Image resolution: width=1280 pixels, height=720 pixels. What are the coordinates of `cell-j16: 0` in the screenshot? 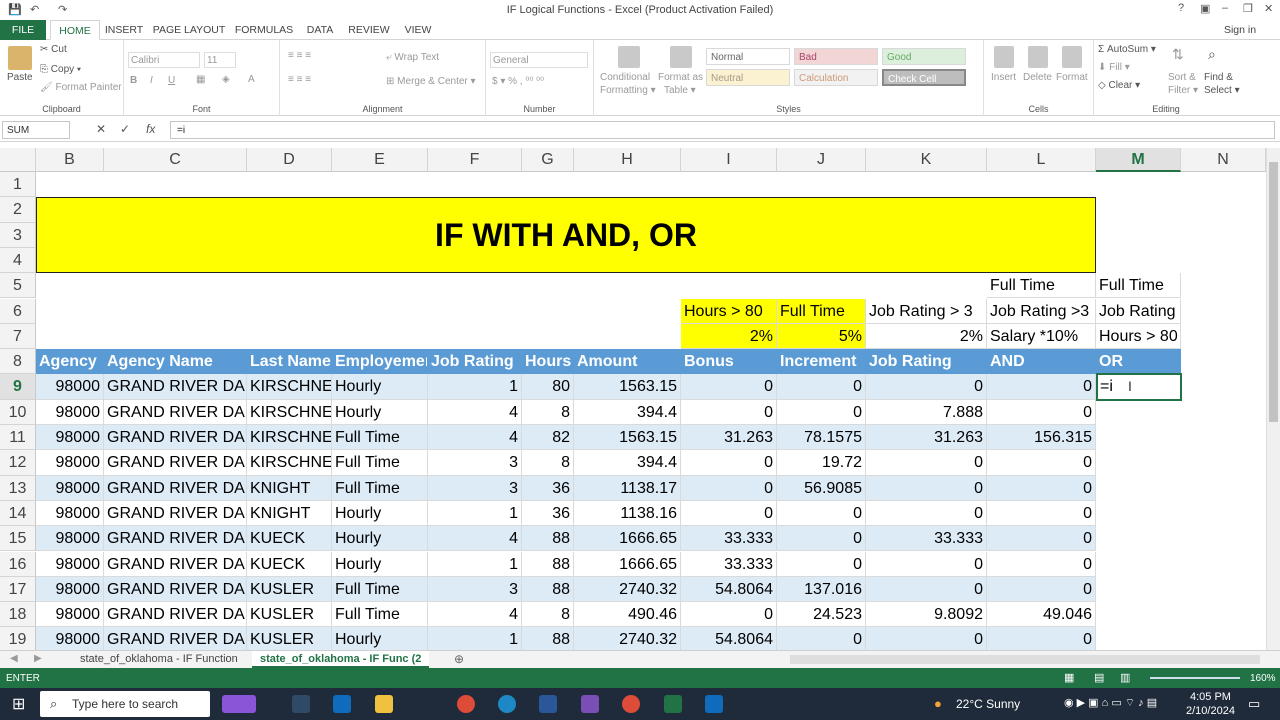 It's located at (821, 564).